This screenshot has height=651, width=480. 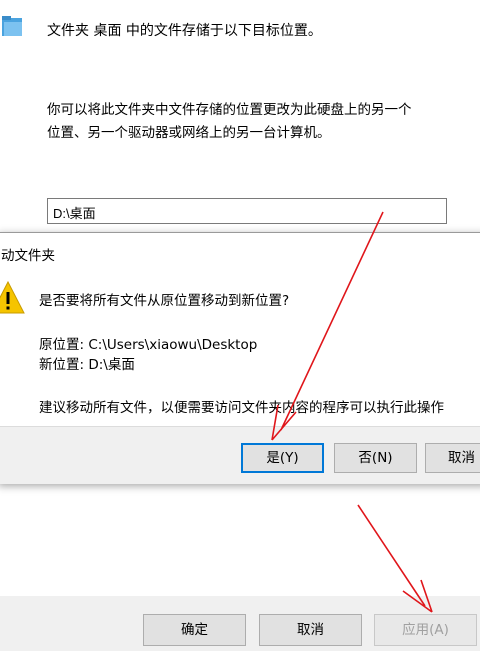 I want to click on target-path-input: D:\桌面, so click(x=247, y=211).